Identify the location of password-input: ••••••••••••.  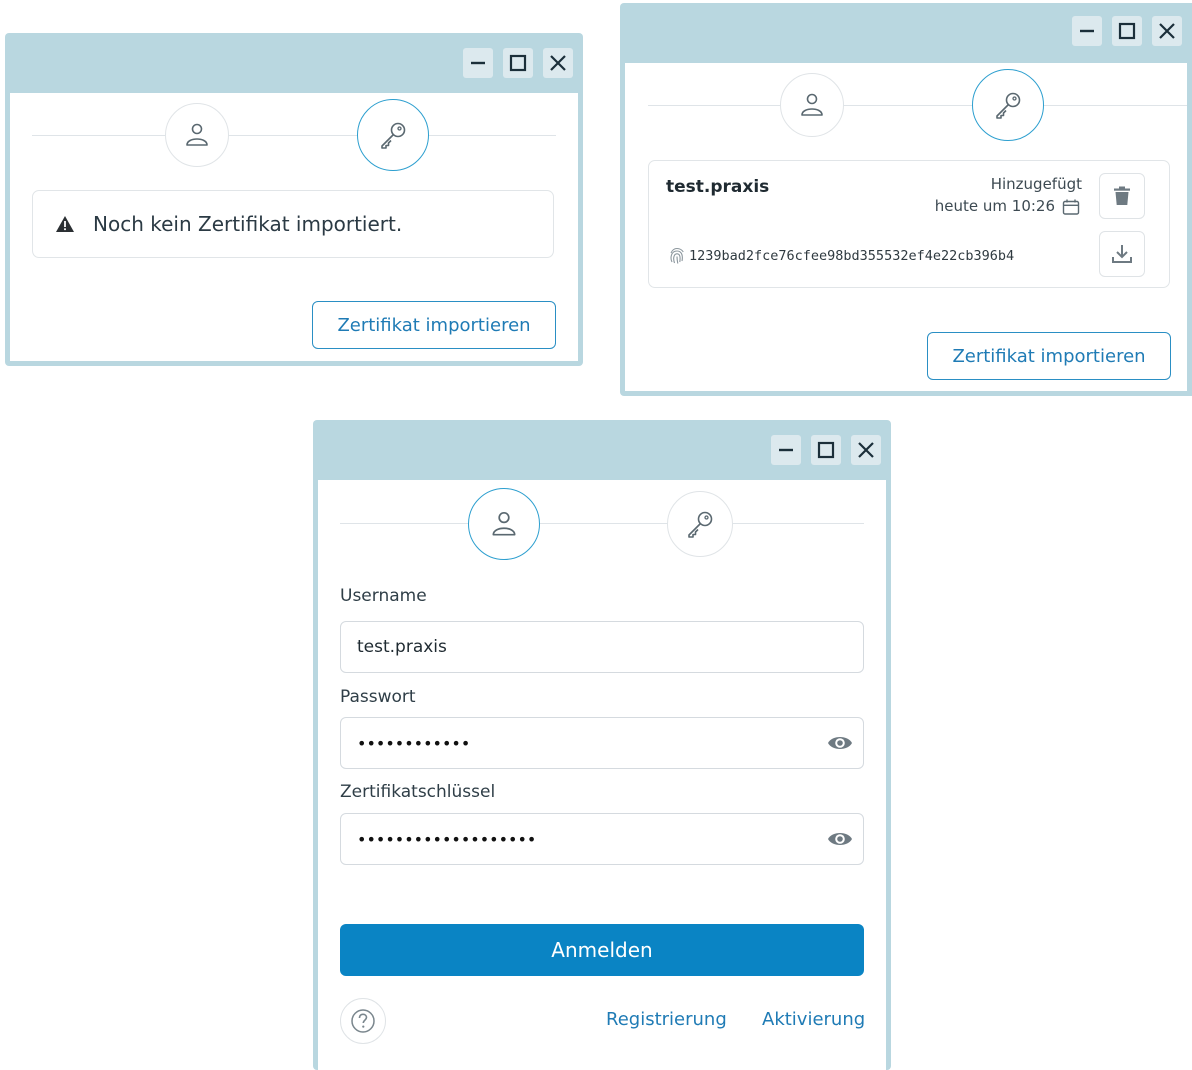
(602, 743).